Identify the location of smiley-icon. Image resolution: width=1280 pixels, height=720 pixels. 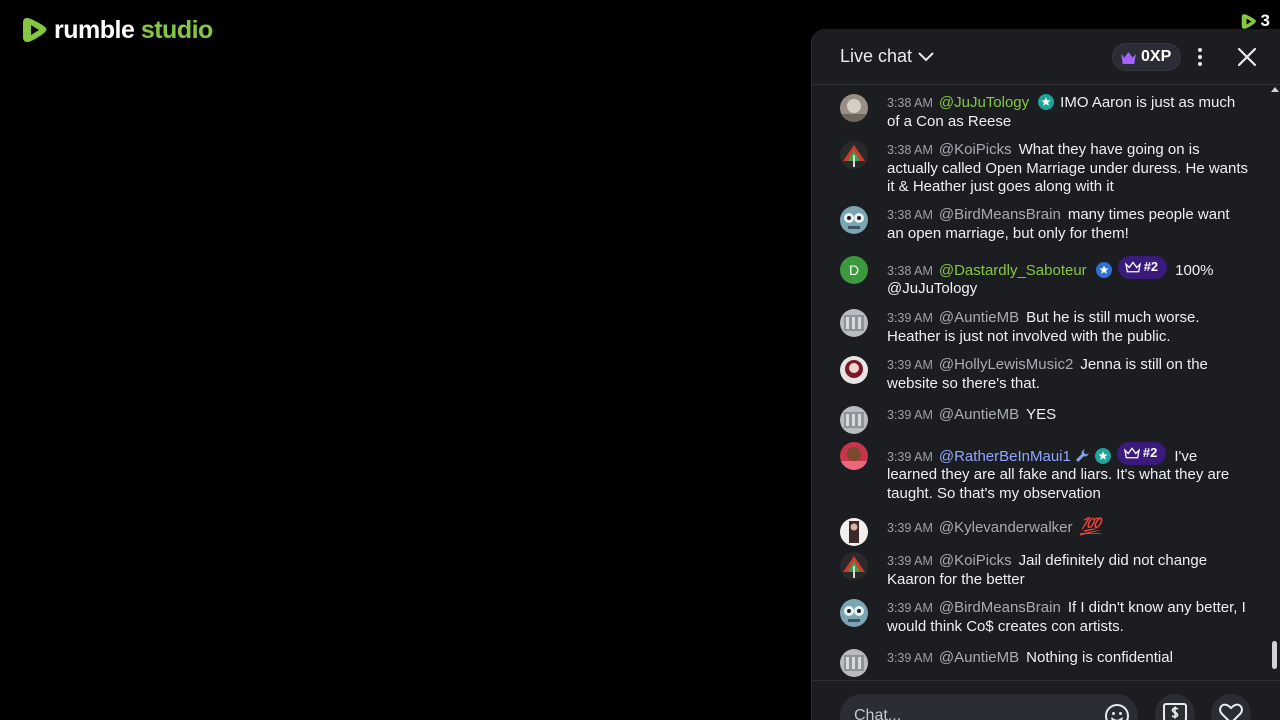
(1117, 712).